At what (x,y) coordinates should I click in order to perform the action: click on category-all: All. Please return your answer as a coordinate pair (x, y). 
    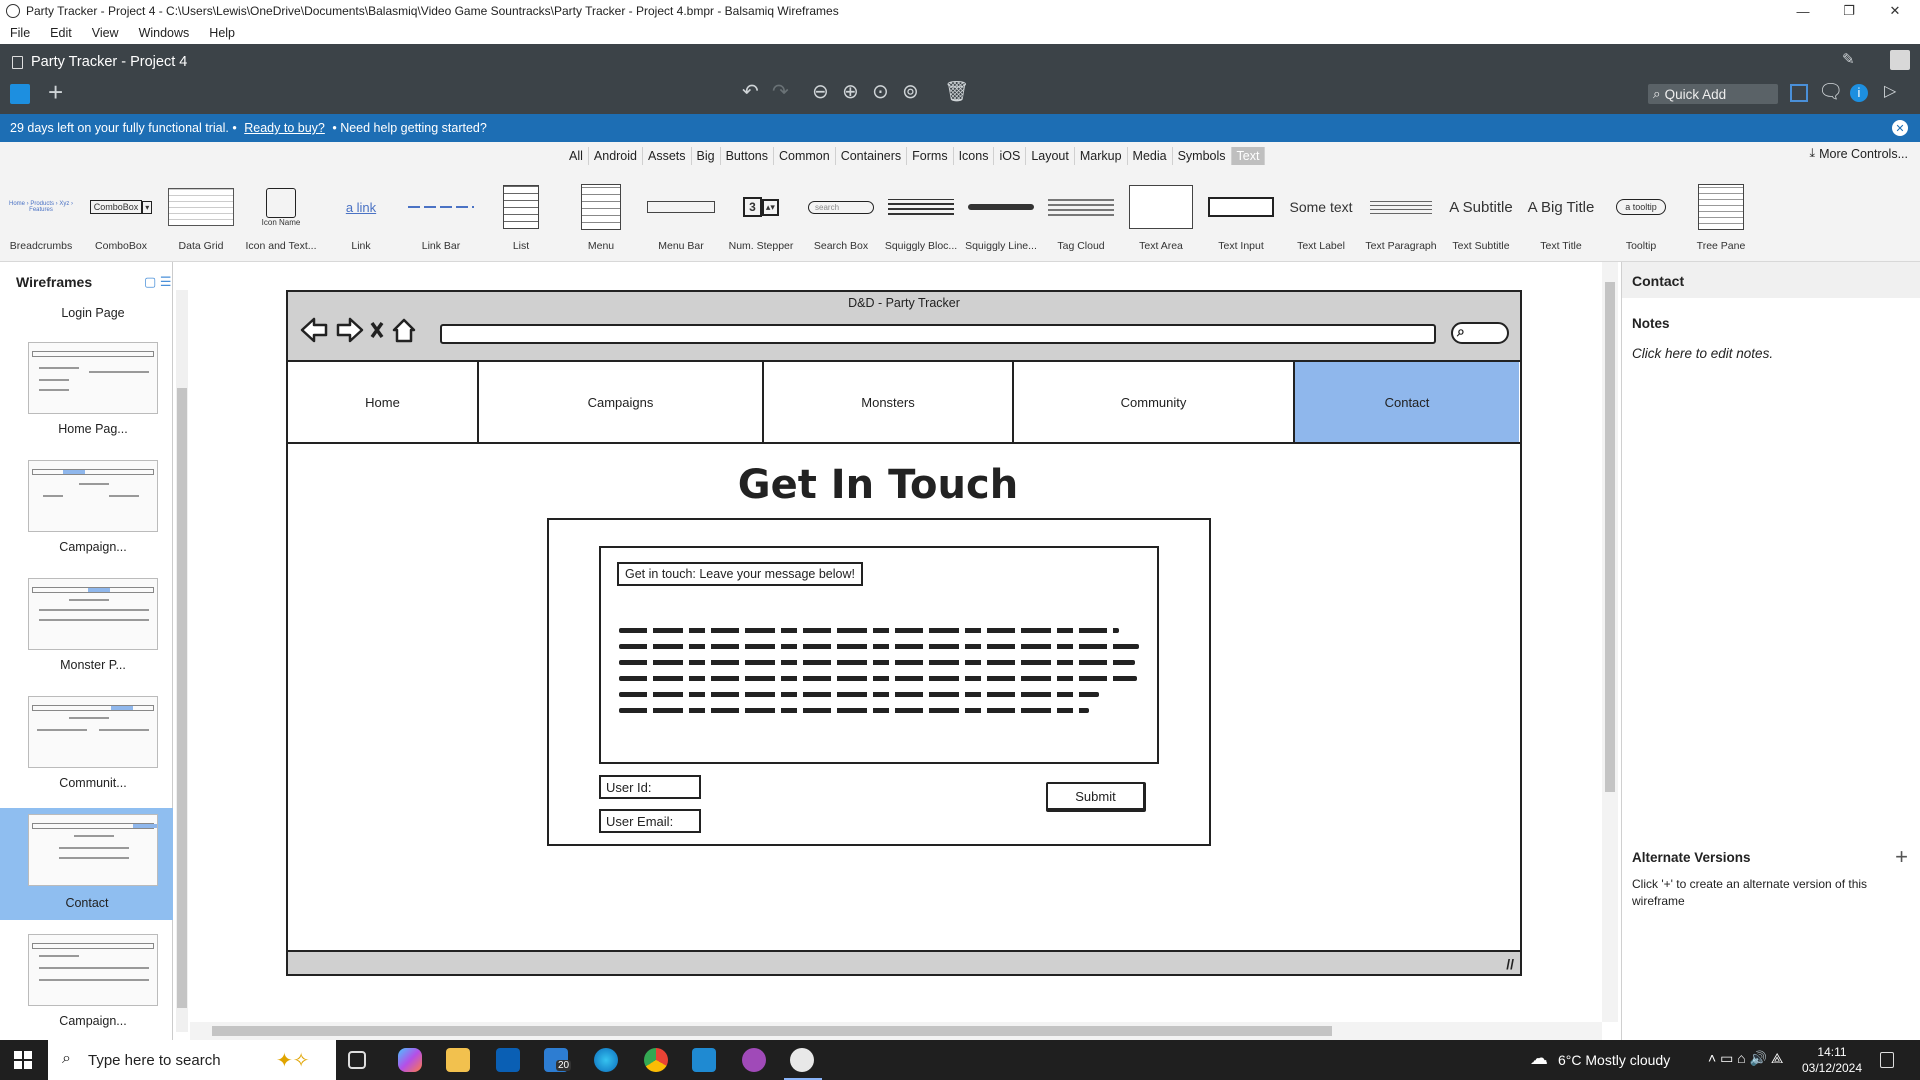
    Looking at the image, I should click on (576, 156).